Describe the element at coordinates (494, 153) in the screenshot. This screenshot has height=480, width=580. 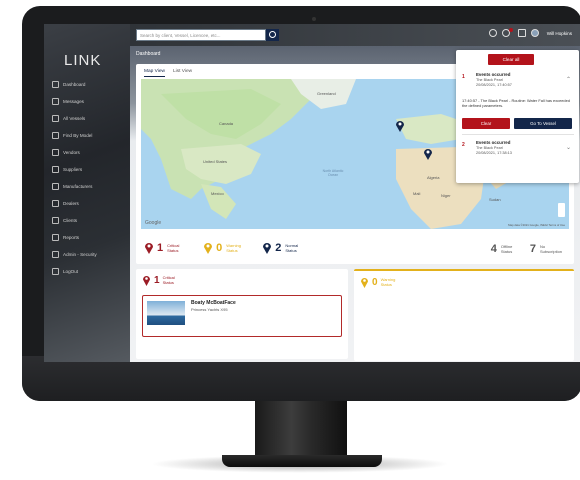
I see `event-time: 20/08/2021, 17:38:13` at that location.